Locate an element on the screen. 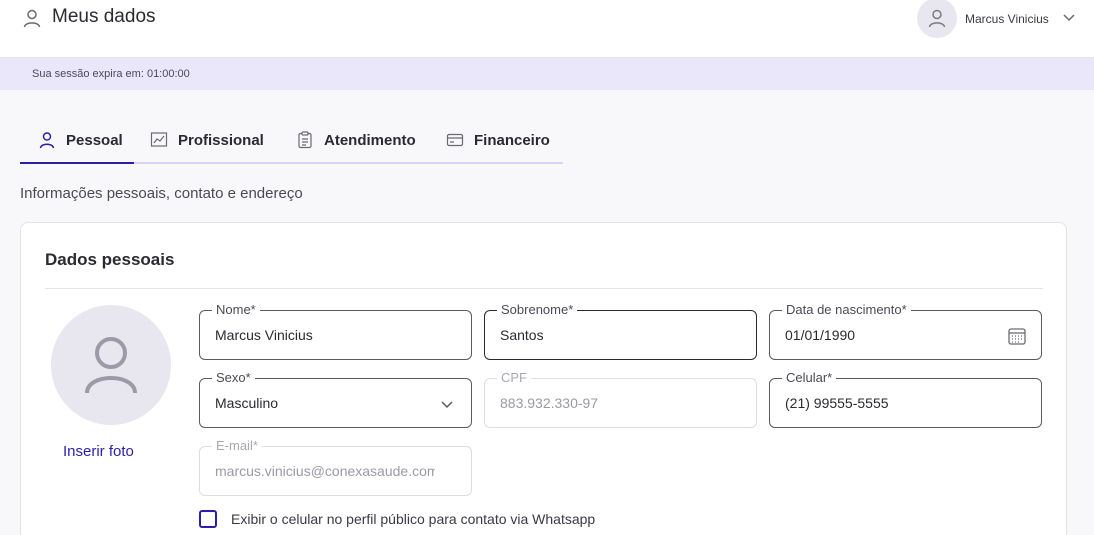 This screenshot has width=1094, height=535. celular-input is located at coordinates (895, 403).